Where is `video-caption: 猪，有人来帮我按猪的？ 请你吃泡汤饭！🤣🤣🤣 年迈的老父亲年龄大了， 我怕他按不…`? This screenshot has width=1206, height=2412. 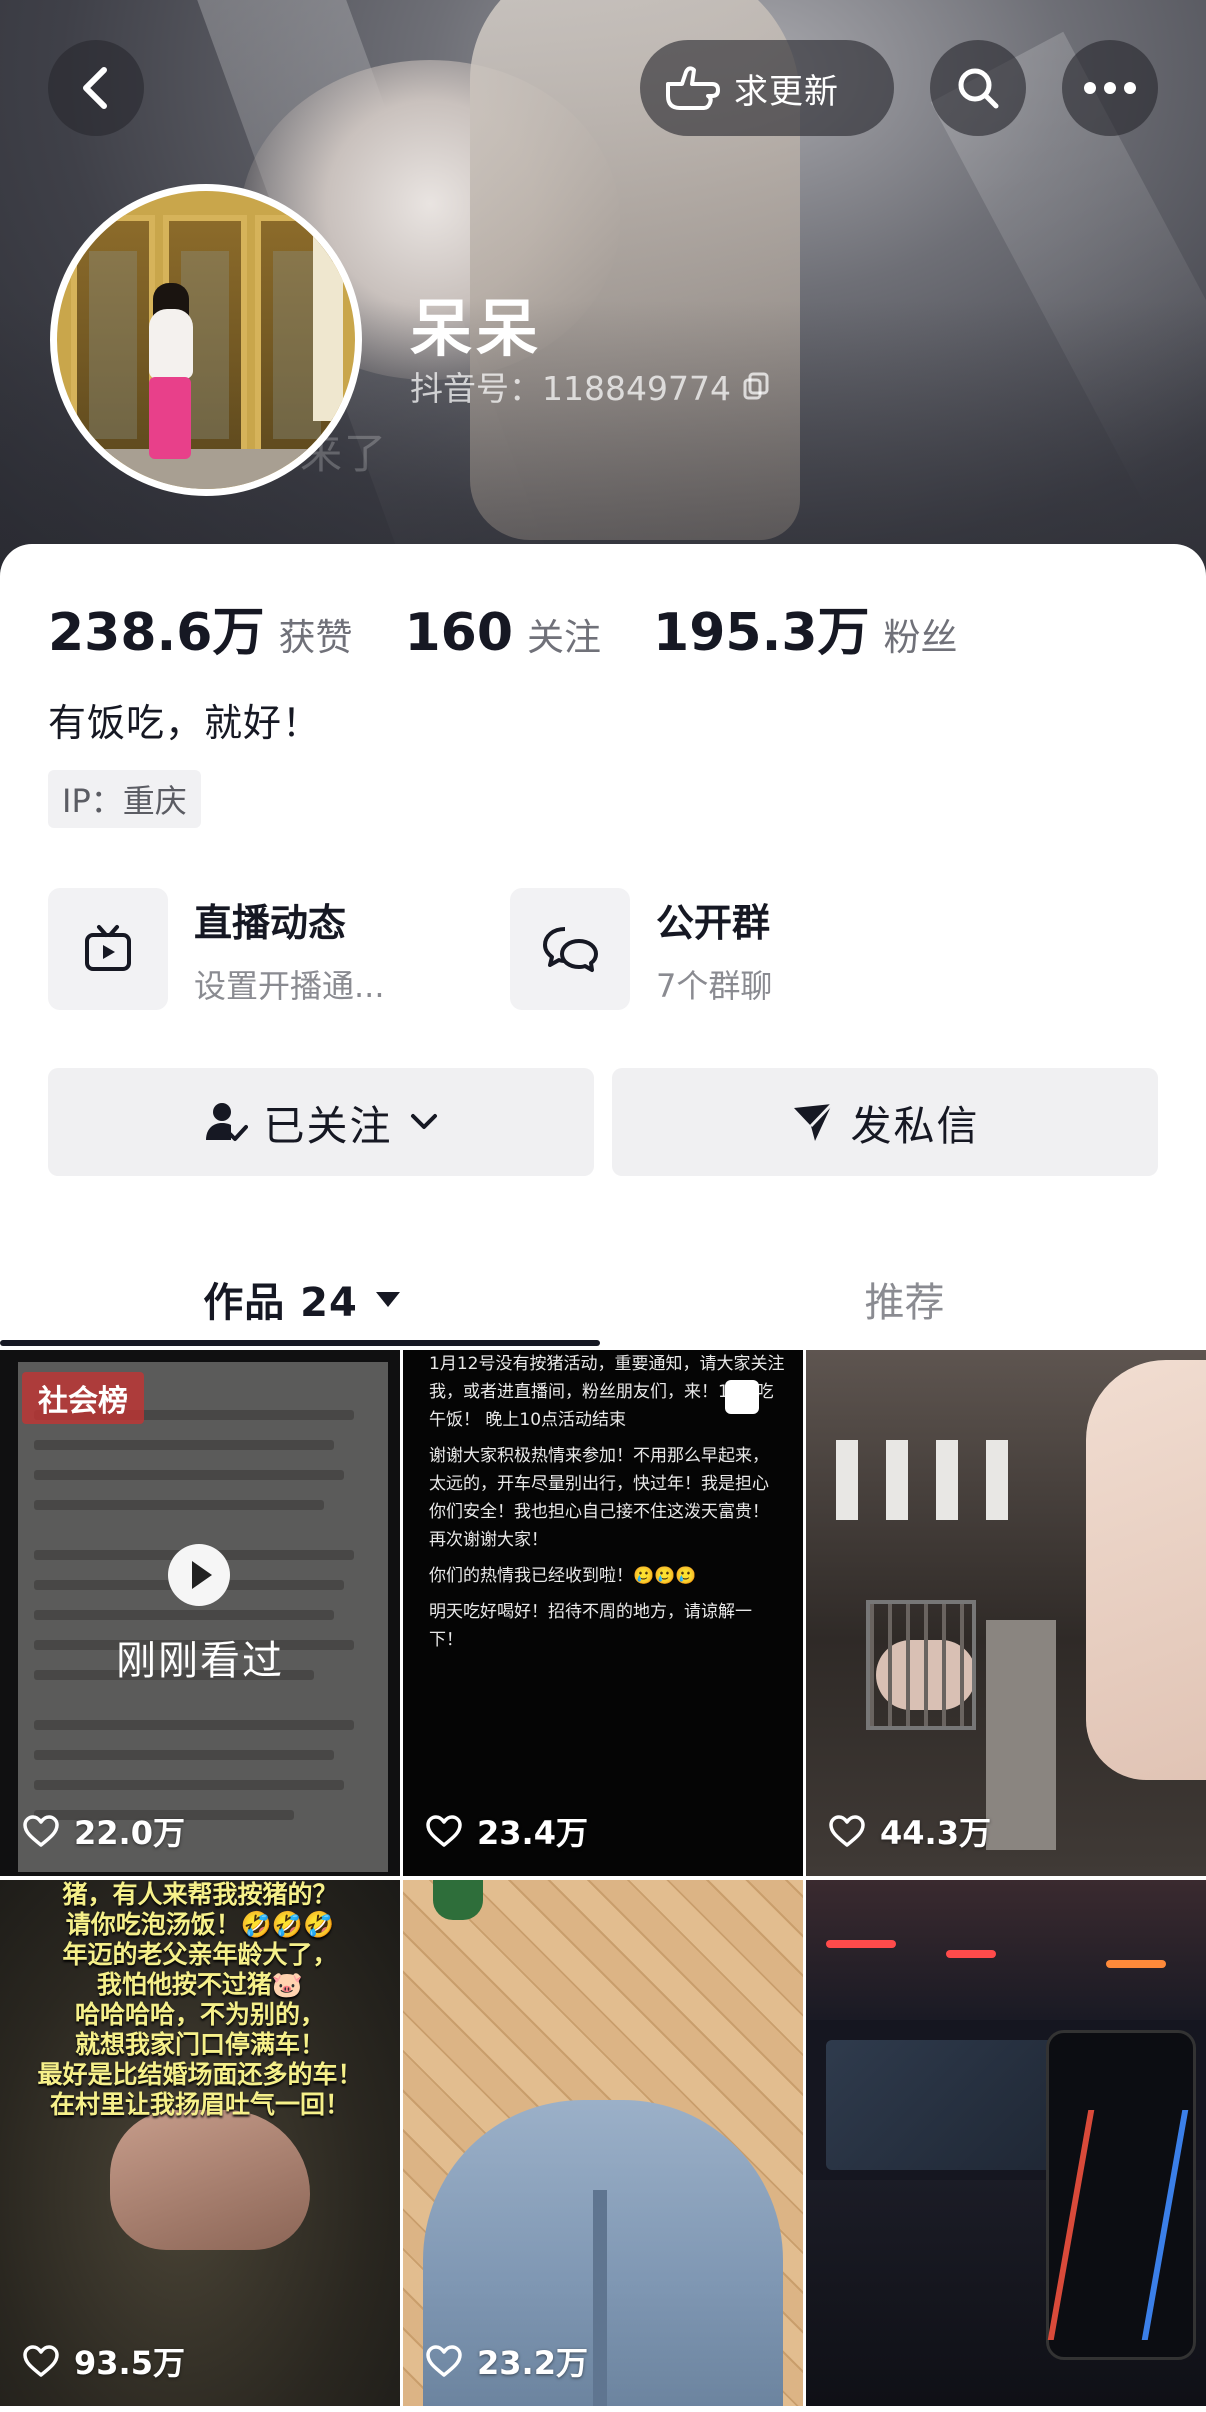 video-caption: 猪，有人来帮我按猪的？ 请你吃泡汤饭！🤣🤣🤣 年迈的老父亲年龄大了， 我怕他按不… is located at coordinates (200, 2000).